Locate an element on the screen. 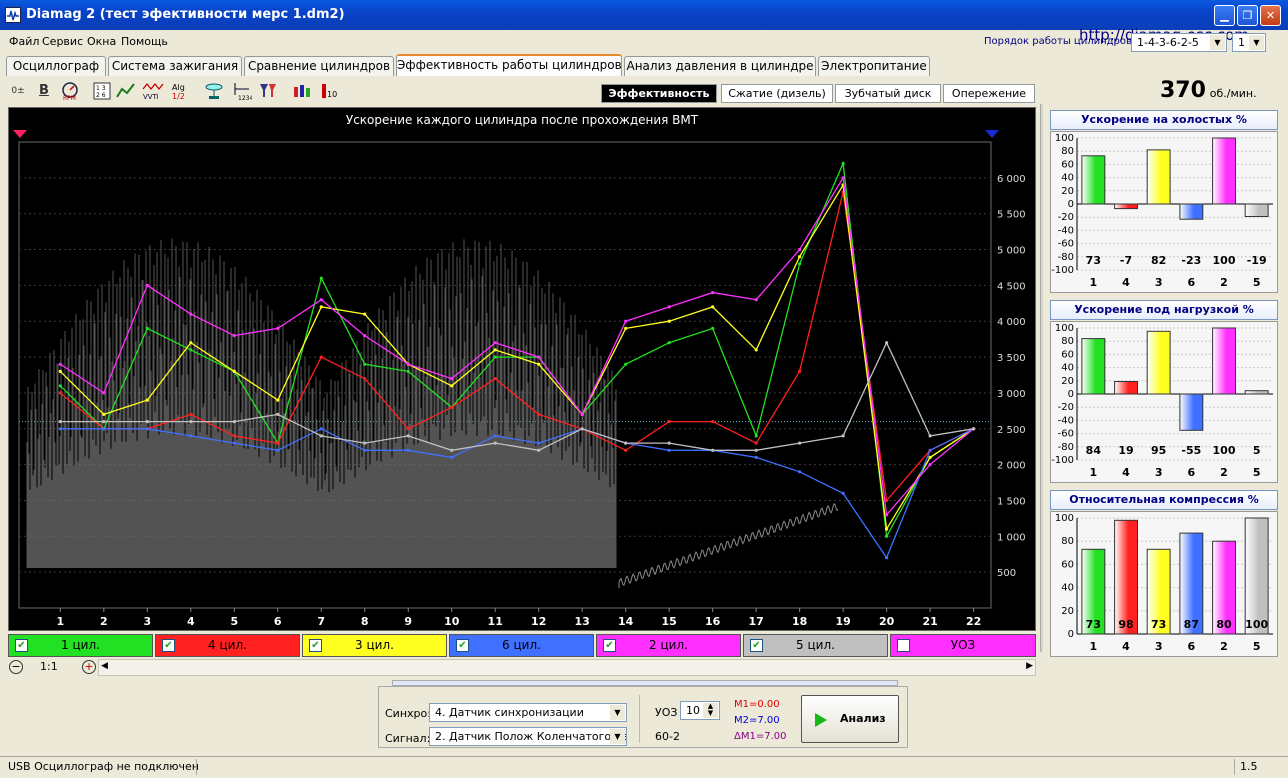 The image size is (1288, 778). scroll-left-icon: ◀ is located at coordinates (104, 666).